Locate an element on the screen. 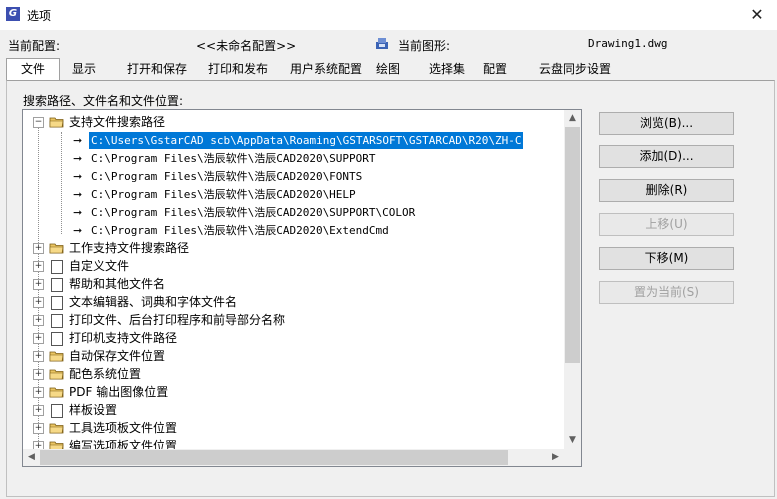 Image resolution: width=777 pixels, height=499 pixels. tree-node-printer-support: + 打印机支持文件路径 is located at coordinates (293, 338).